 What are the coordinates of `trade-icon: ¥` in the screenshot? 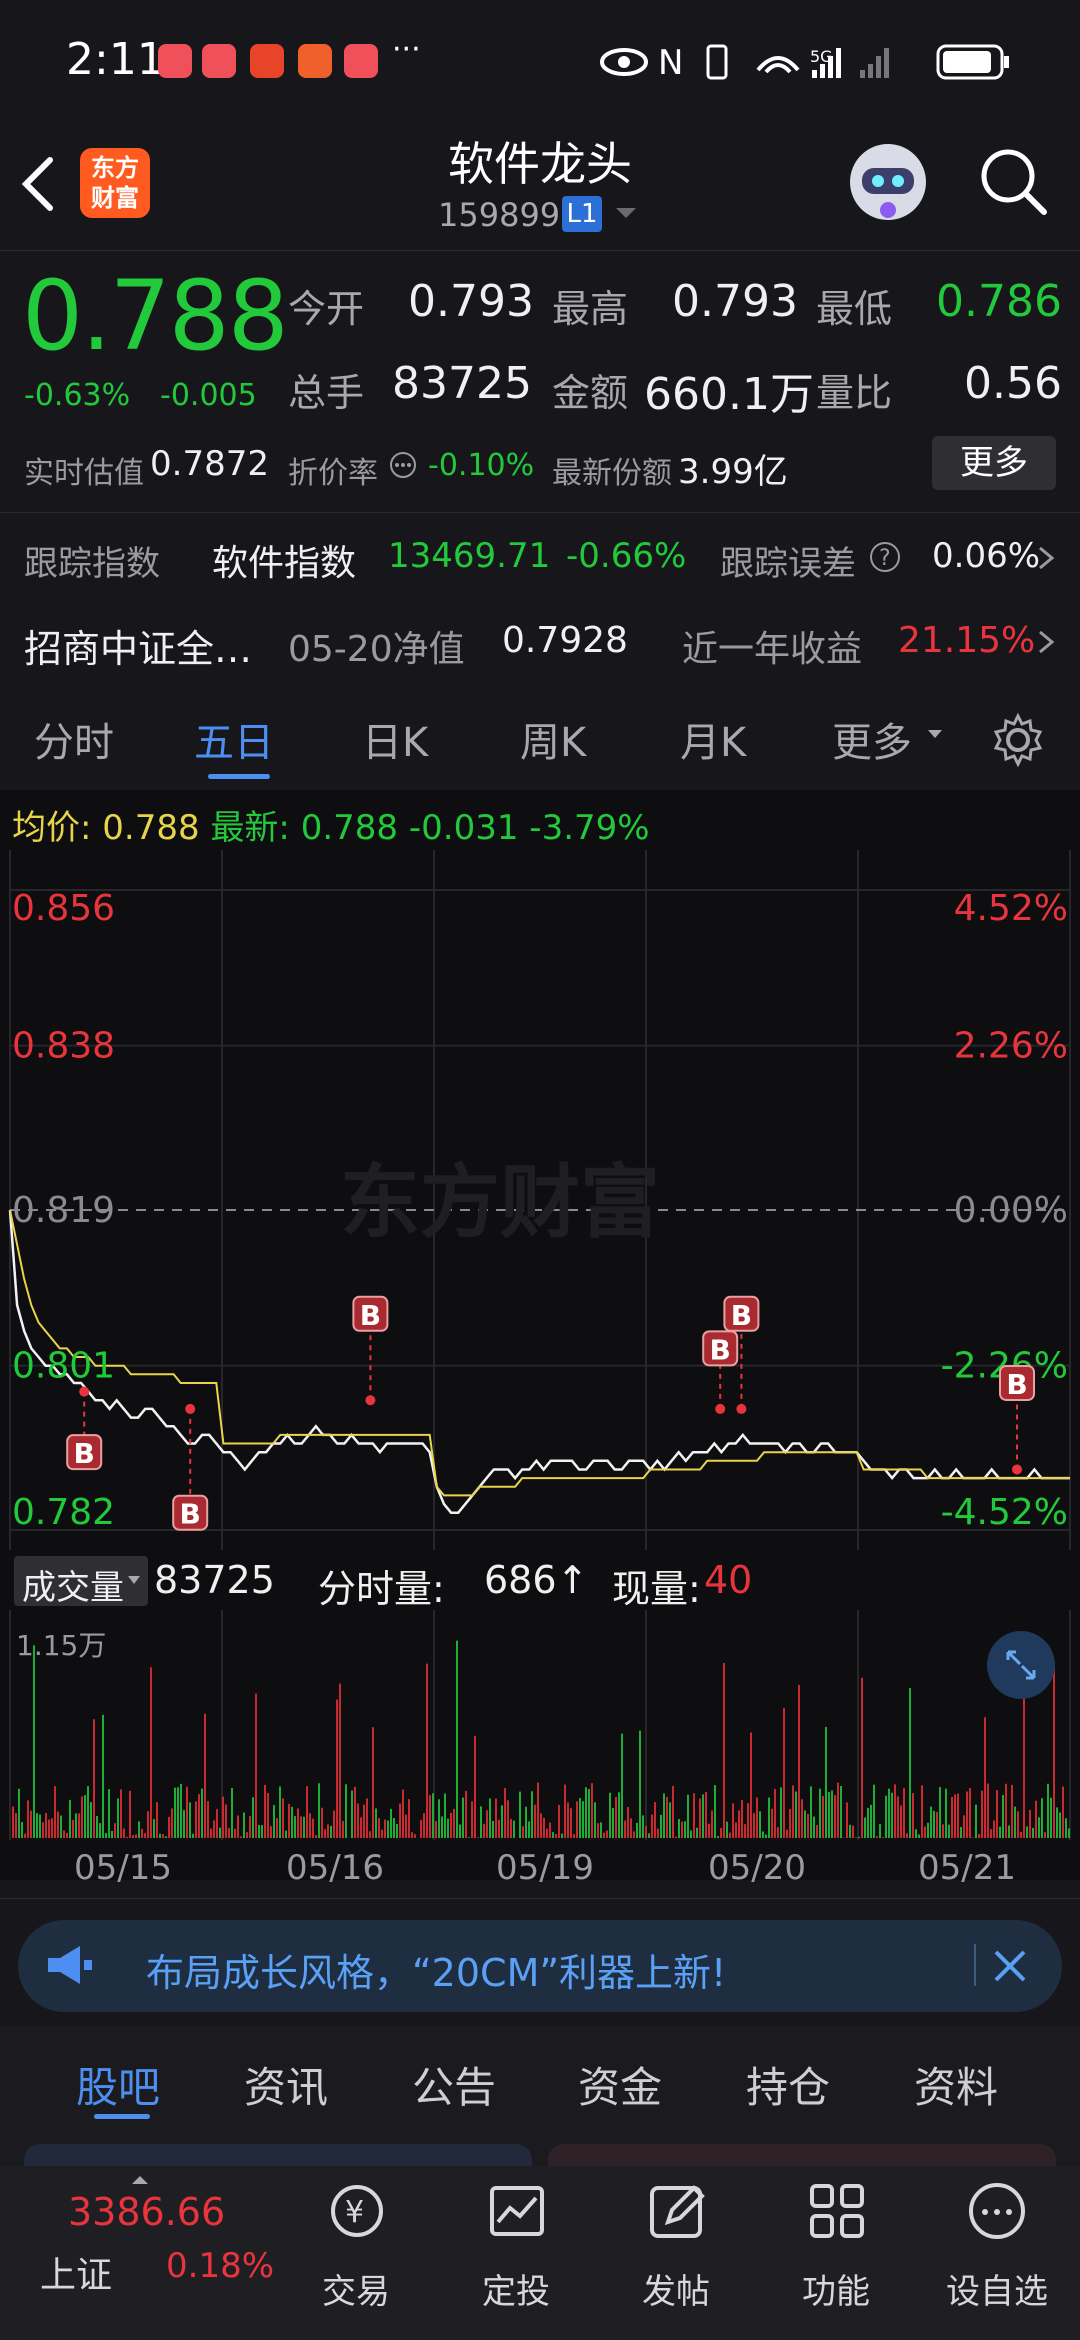 It's located at (357, 2211).